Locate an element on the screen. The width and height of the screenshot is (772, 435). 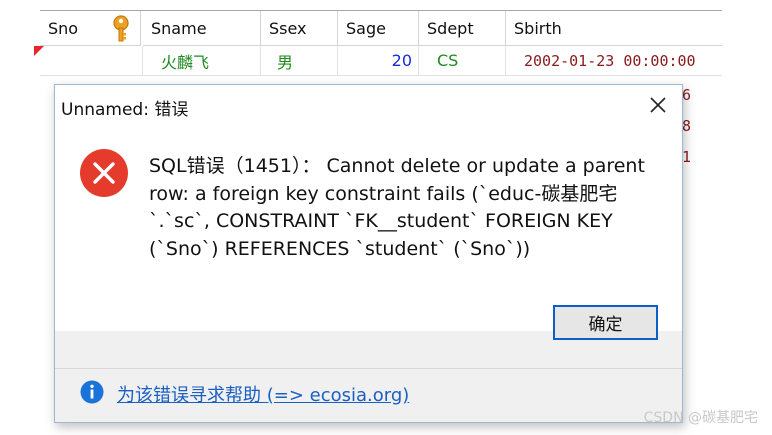
cell-sbirth: 2002-01-23 00:00:00 is located at coordinates (614, 61).